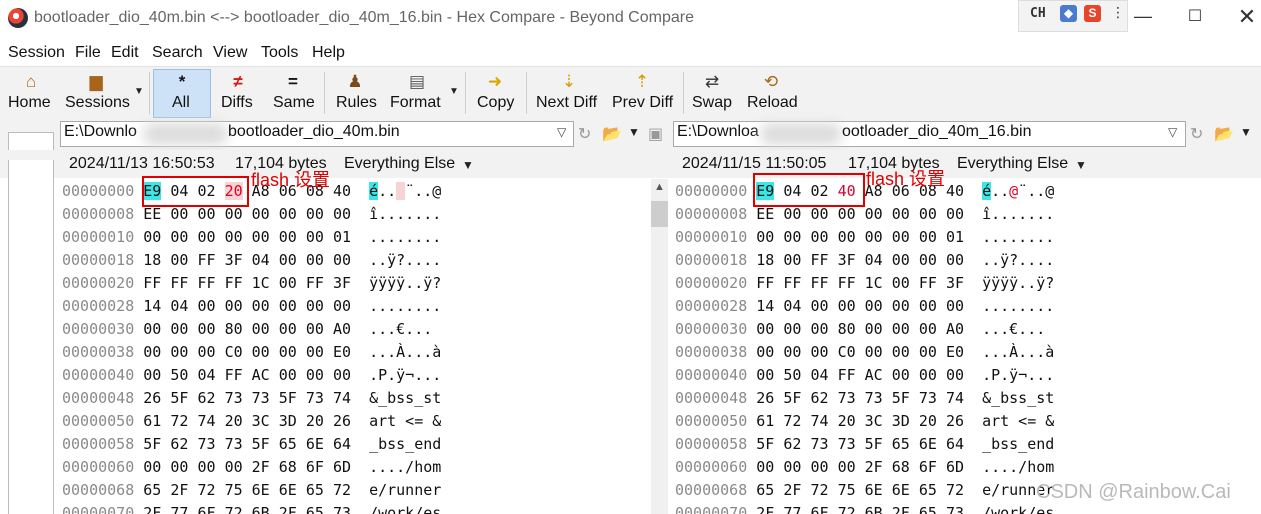 The height and width of the screenshot is (514, 1261). I want to click on format-button: Format, so click(415, 103).